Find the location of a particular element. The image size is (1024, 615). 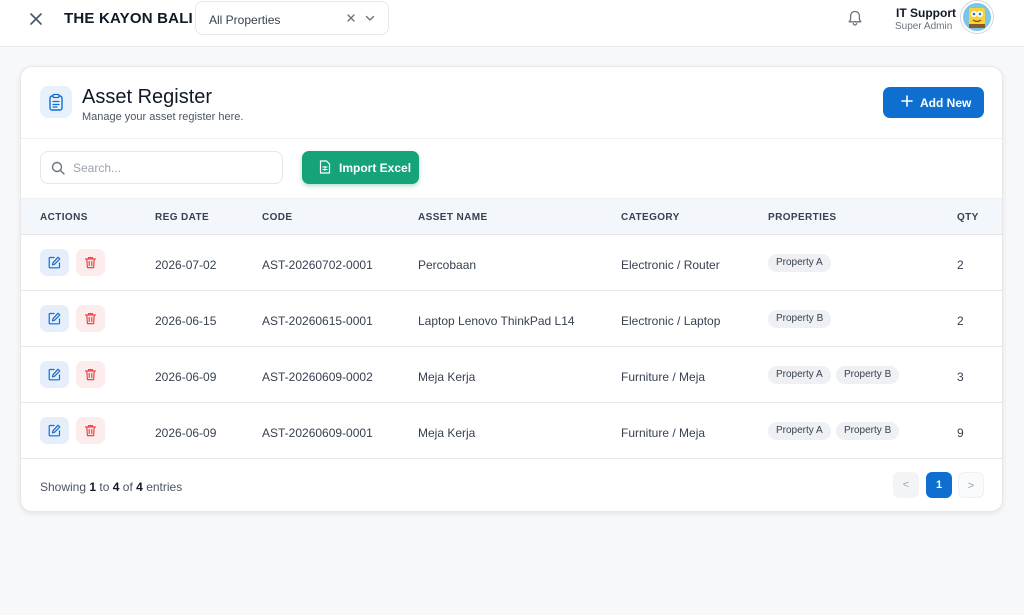

avatar is located at coordinates (977, 17).